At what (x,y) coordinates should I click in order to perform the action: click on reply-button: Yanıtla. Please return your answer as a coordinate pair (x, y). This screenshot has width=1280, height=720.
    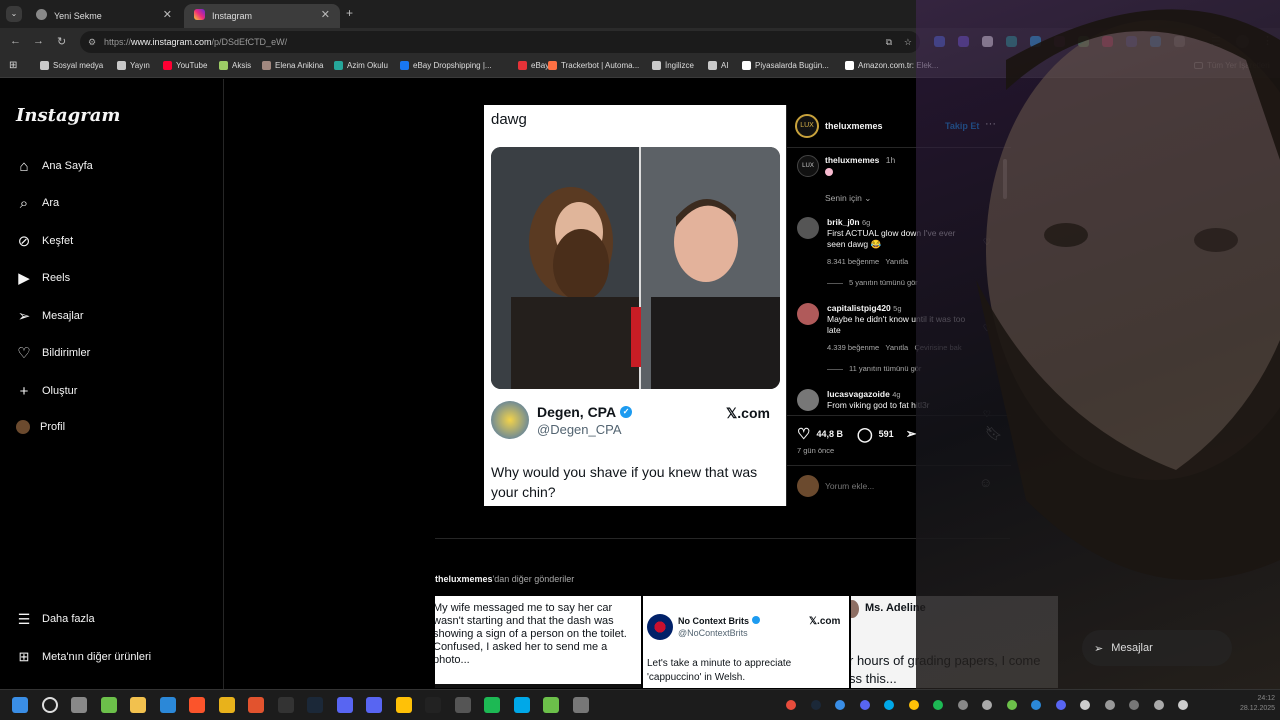
    Looking at the image, I should click on (896, 261).